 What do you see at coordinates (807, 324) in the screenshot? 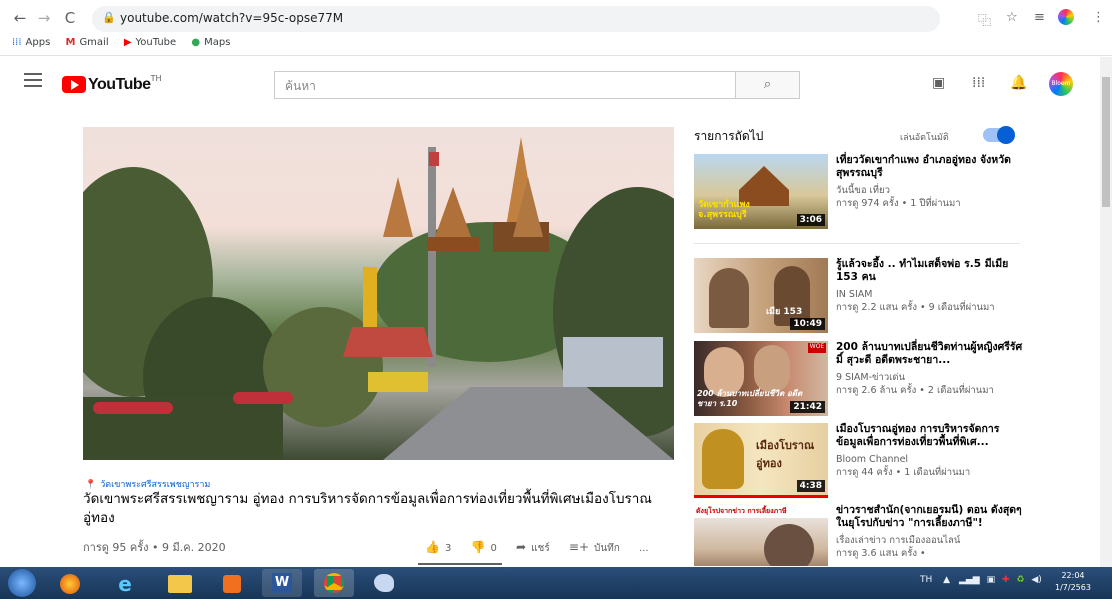
I see `video-duration: 10:49` at bounding box center [807, 324].